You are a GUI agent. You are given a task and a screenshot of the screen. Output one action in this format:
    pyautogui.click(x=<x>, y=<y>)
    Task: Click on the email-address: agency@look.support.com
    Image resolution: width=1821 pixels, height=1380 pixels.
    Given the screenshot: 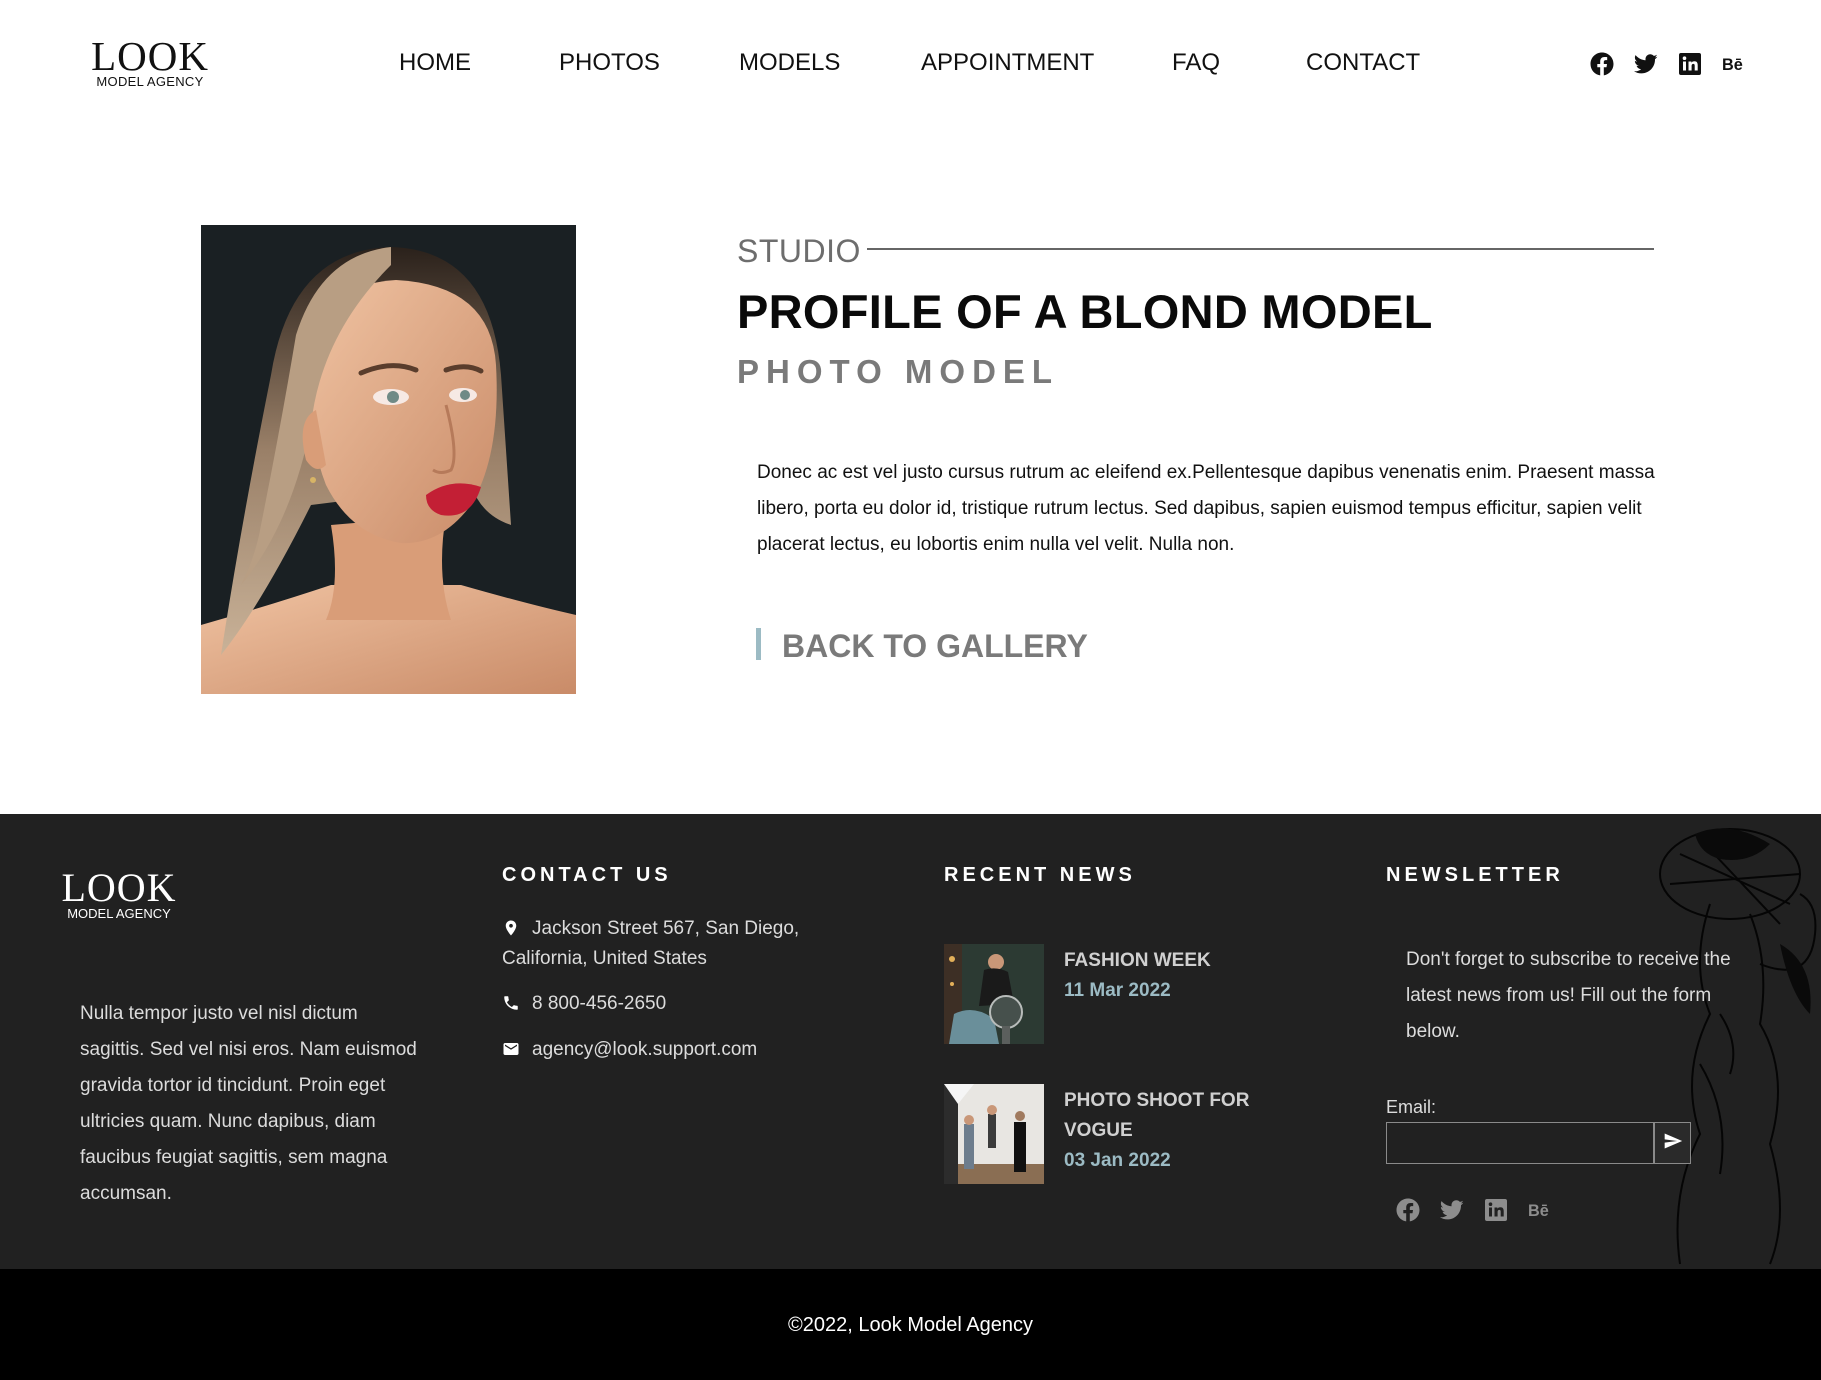 What is the action you would take?
    pyautogui.click(x=645, y=1049)
    